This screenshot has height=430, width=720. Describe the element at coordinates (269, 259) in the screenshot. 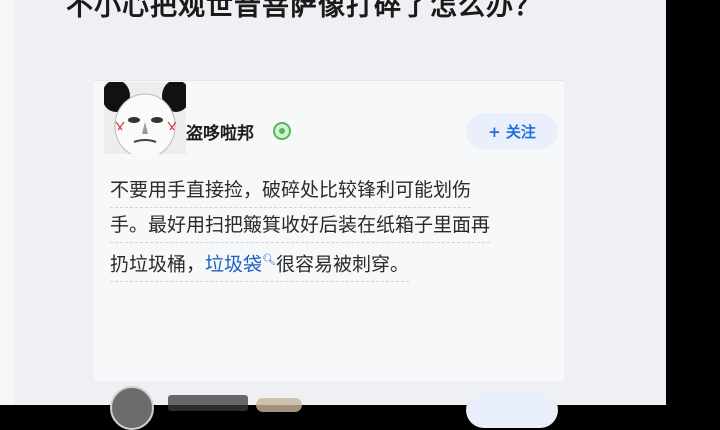

I see `search-icon: 🔍︎` at that location.